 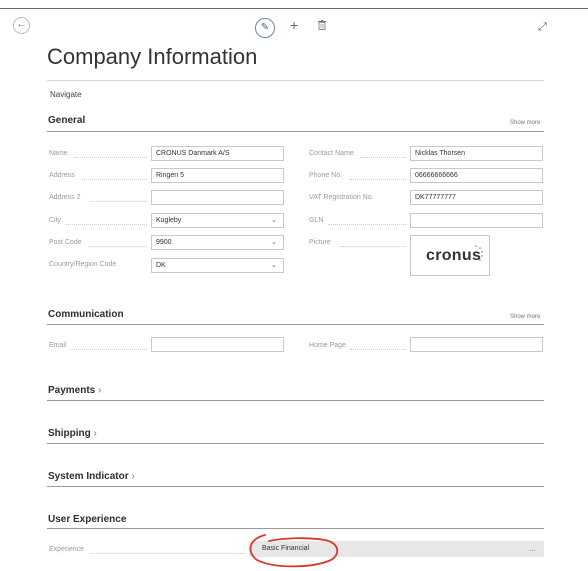 I want to click on general-divider, so click(x=295, y=131).